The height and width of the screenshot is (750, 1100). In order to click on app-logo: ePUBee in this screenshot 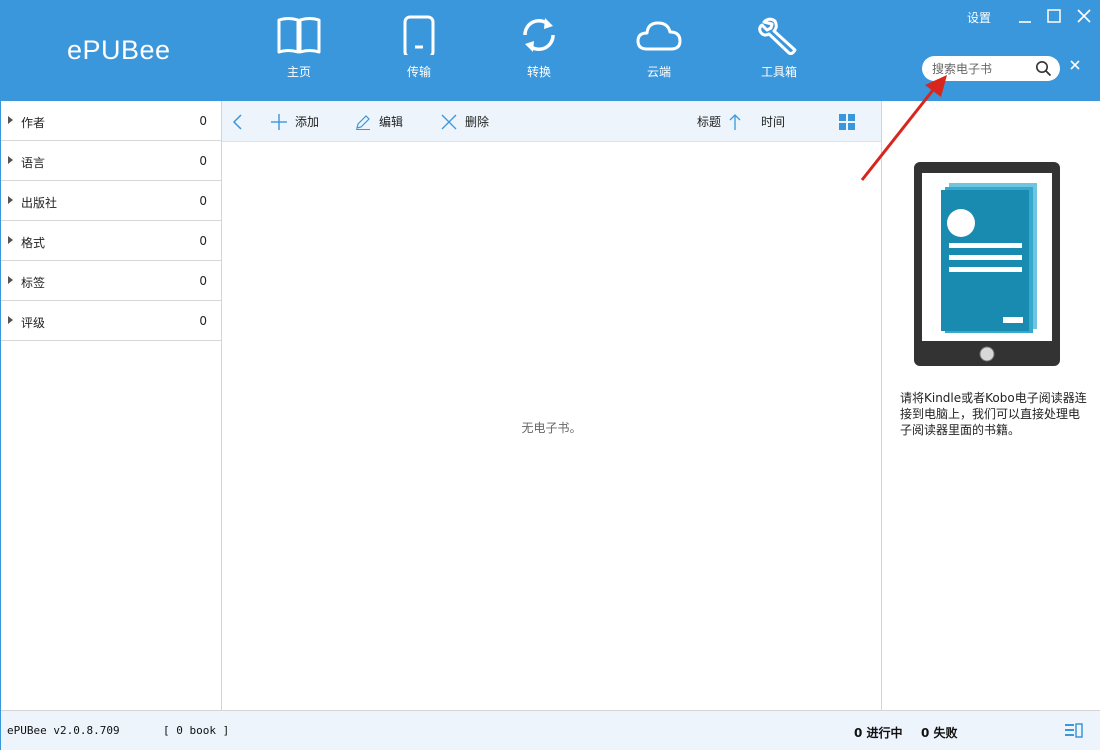, I will do `click(119, 50)`.